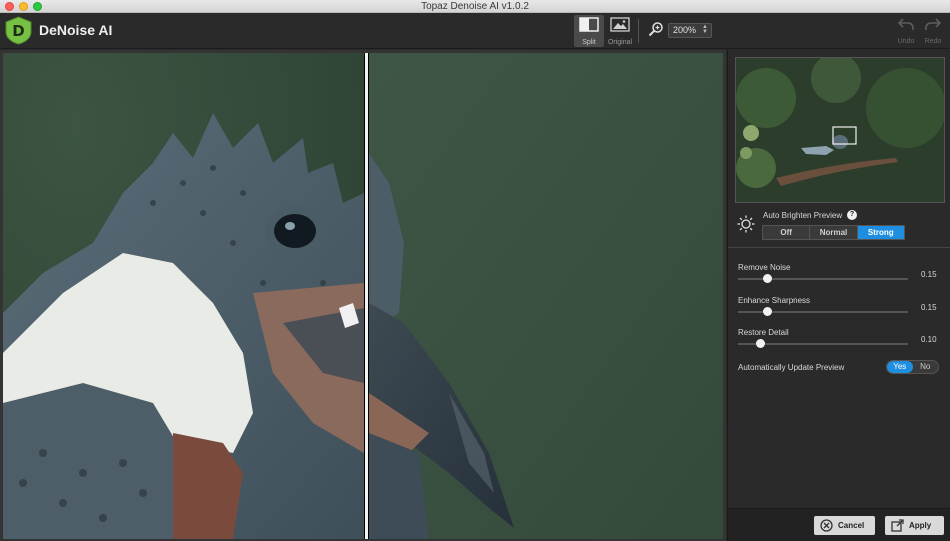 The image size is (950, 541). What do you see at coordinates (767, 311) in the screenshot?
I see `enhance-sharpness-slider-knob` at bounding box center [767, 311].